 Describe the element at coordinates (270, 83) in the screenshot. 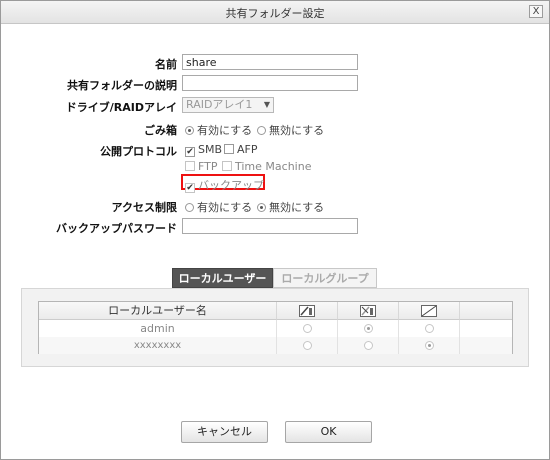

I see `description-input` at that location.